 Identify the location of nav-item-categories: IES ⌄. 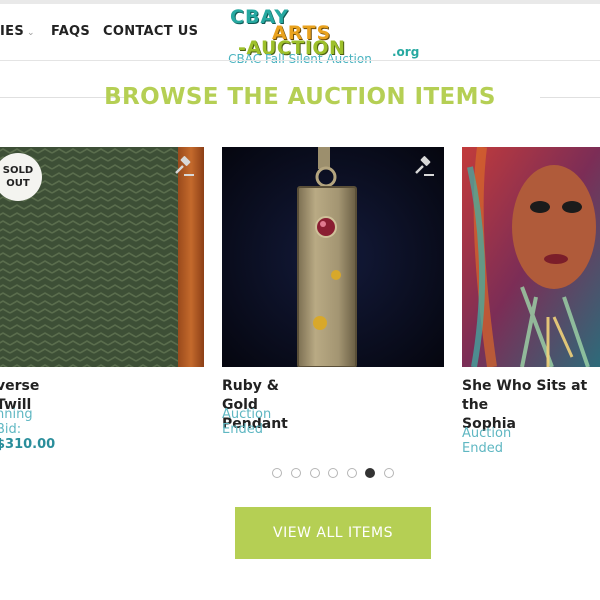
(17, 31).